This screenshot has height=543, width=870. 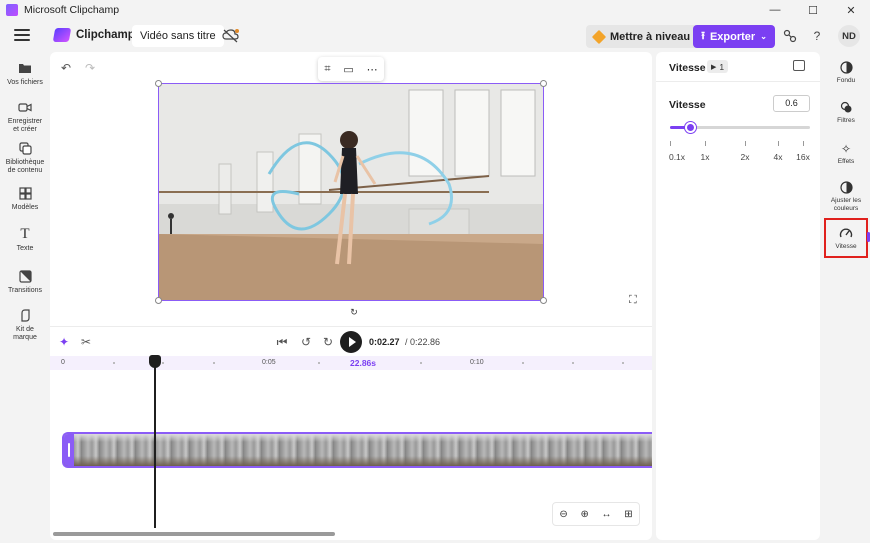 What do you see at coordinates (25, 166) in the screenshot?
I see `sidebar-item-label: Bibliothèque de contenu` at bounding box center [25, 166].